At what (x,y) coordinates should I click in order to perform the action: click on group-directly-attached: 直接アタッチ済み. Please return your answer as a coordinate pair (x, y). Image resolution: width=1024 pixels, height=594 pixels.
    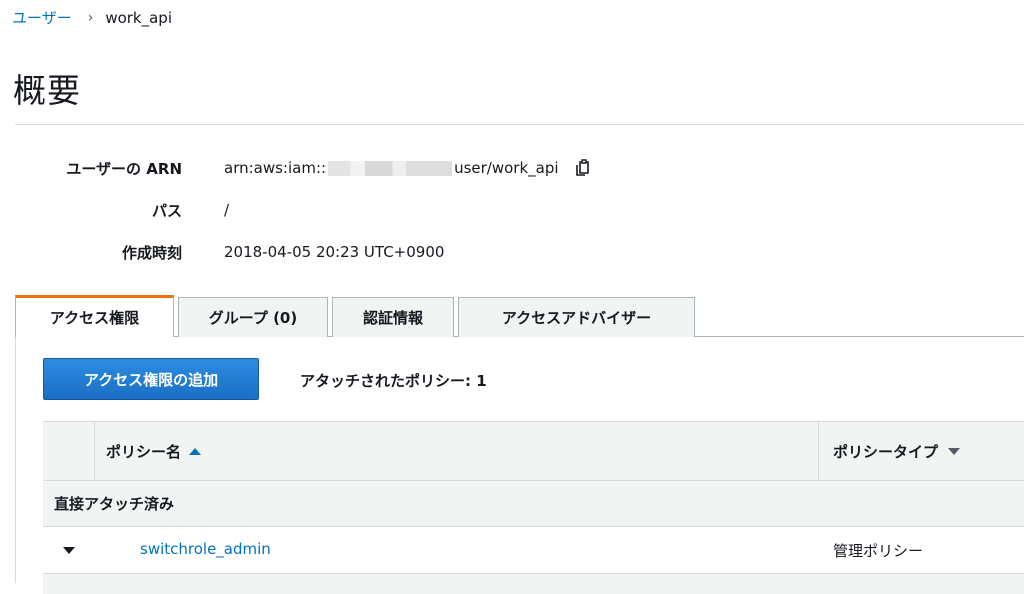
    Looking at the image, I should click on (533, 504).